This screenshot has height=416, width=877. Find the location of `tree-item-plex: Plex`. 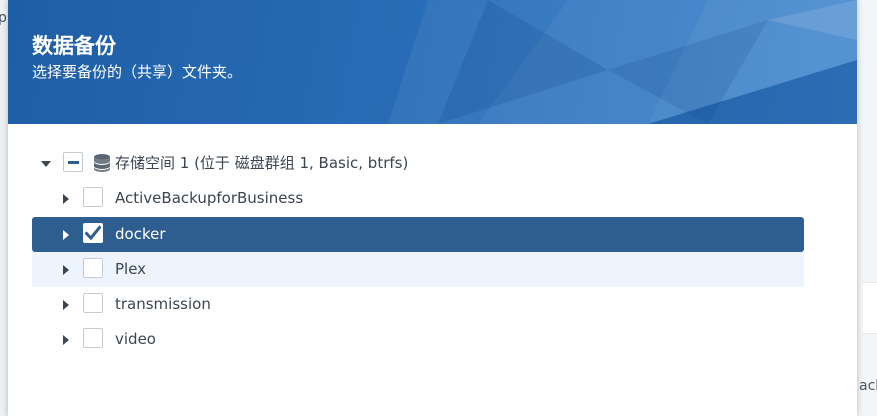

tree-item-plex: Plex is located at coordinates (418, 269).